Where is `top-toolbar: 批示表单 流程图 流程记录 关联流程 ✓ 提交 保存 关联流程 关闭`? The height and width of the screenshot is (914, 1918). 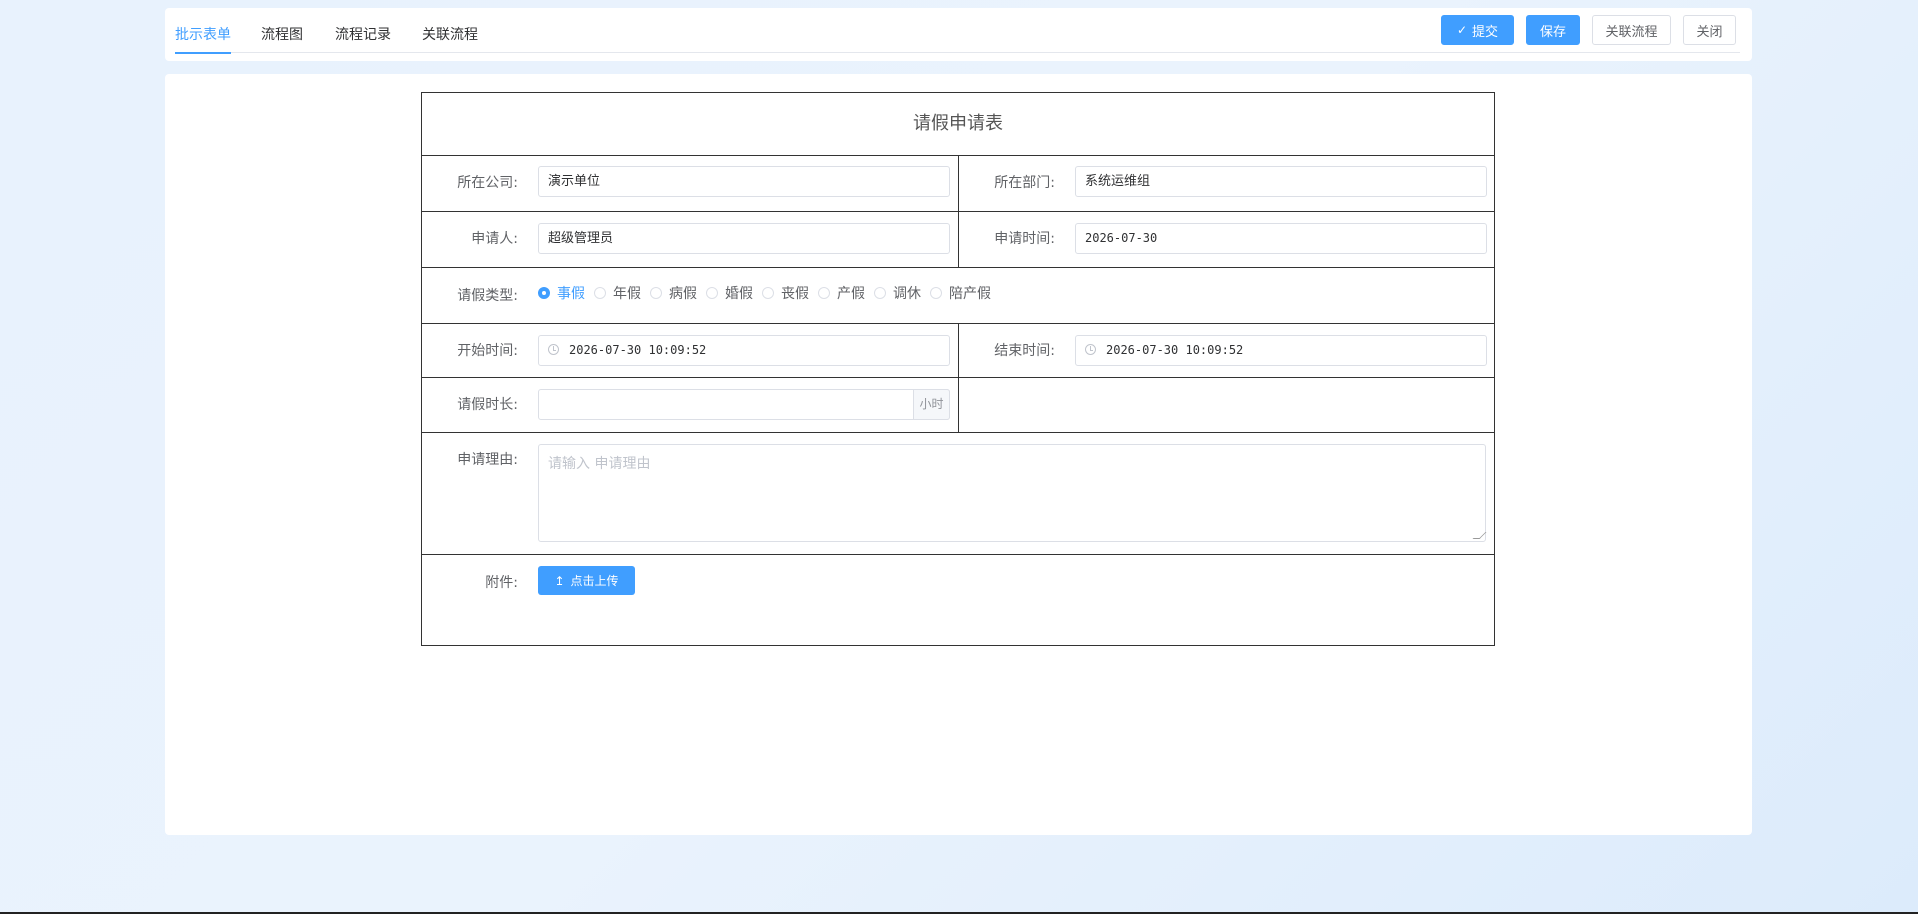
top-toolbar: 批示表单 流程图 流程记录 关联流程 ✓ 提交 保存 关联流程 关闭 is located at coordinates (958, 34).